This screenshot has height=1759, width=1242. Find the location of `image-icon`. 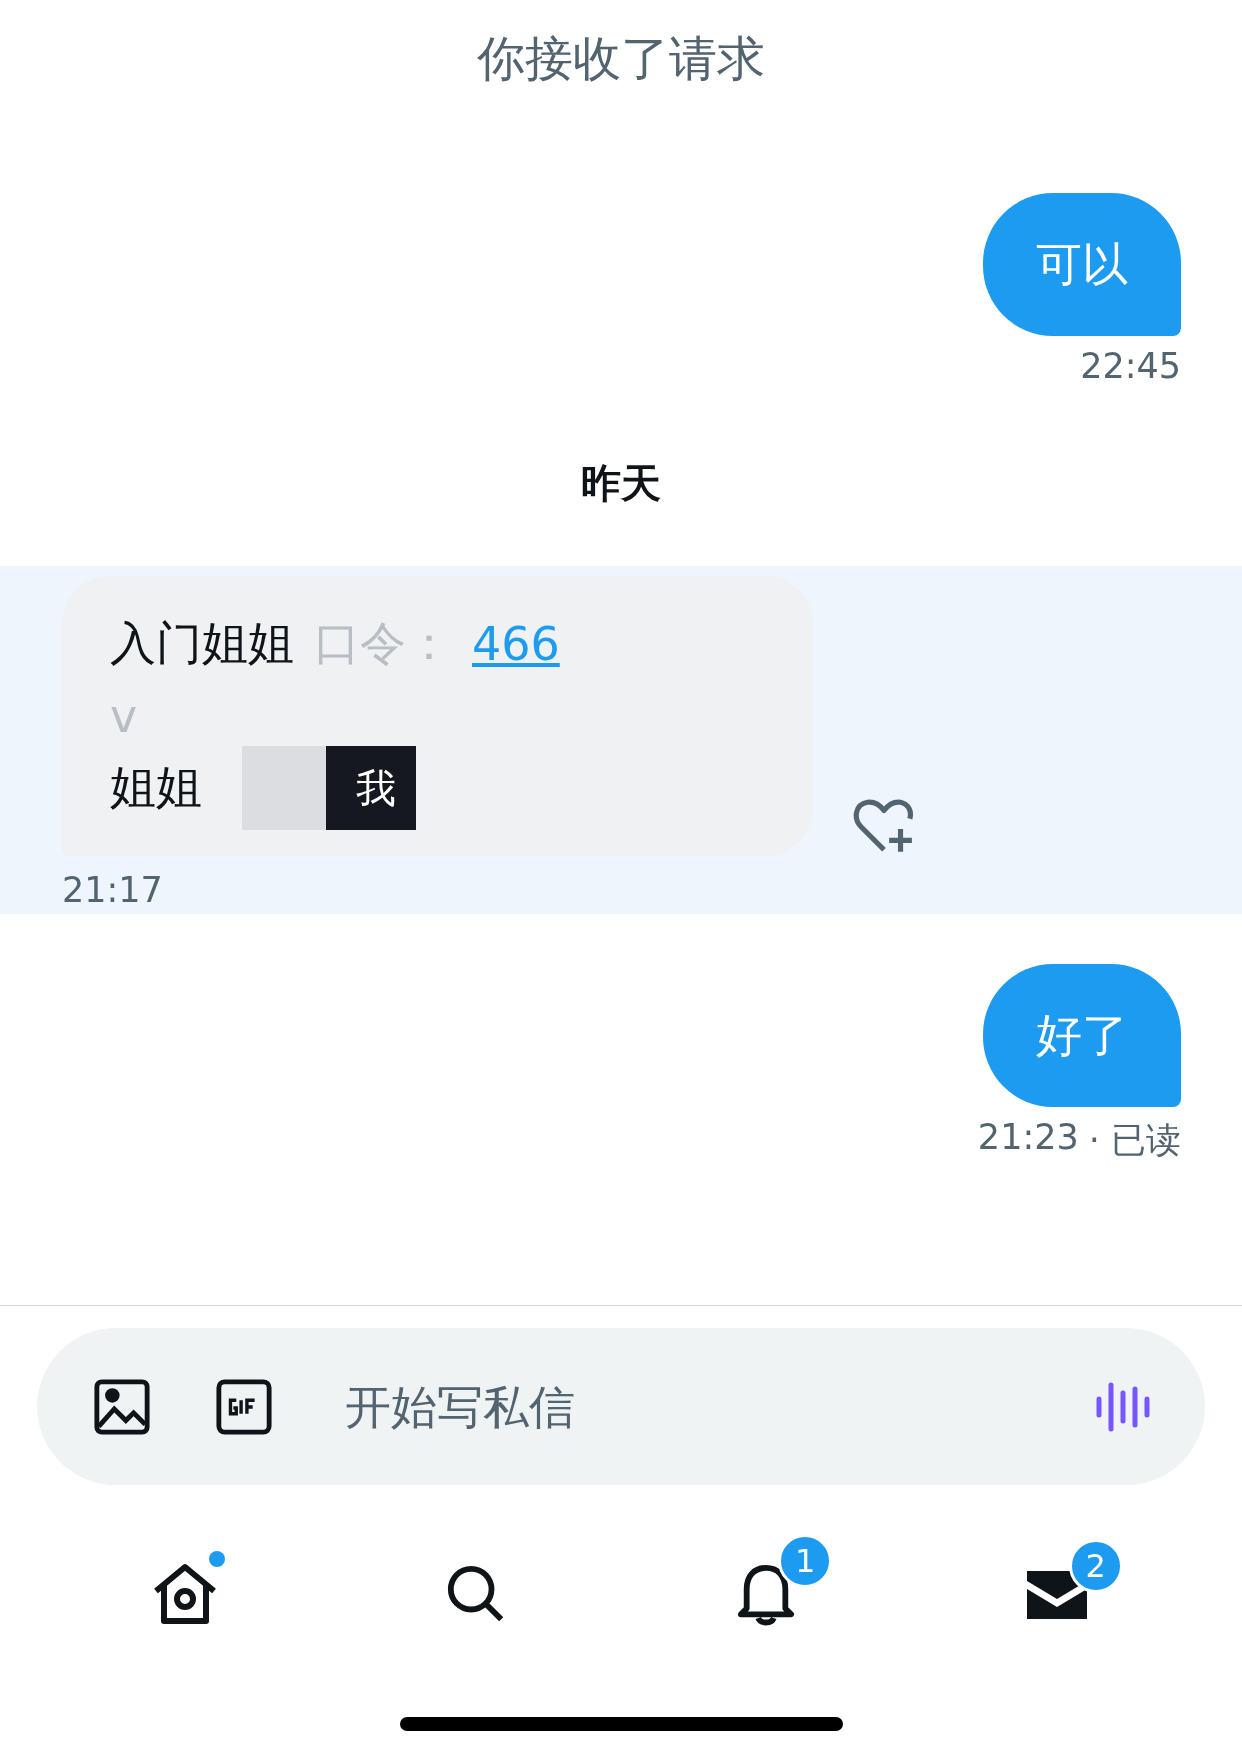

image-icon is located at coordinates (122, 1406).